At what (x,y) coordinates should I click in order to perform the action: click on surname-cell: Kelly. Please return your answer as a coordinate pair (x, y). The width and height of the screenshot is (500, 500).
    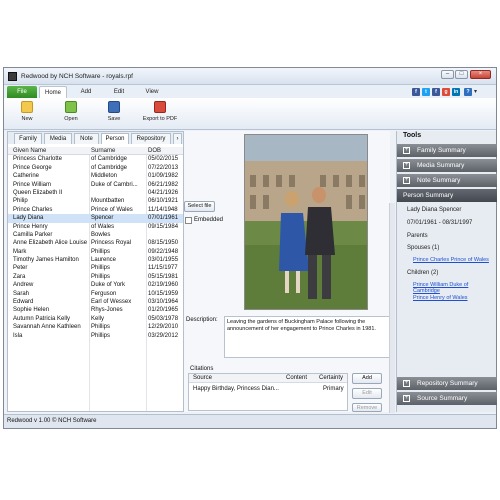
    Looking at the image, I should click on (98, 318).